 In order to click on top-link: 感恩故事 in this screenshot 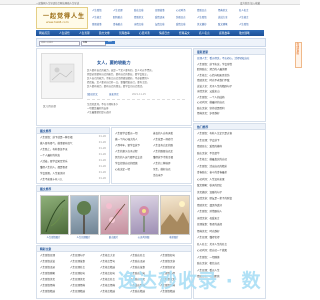, I will do `click(97, 24)`.